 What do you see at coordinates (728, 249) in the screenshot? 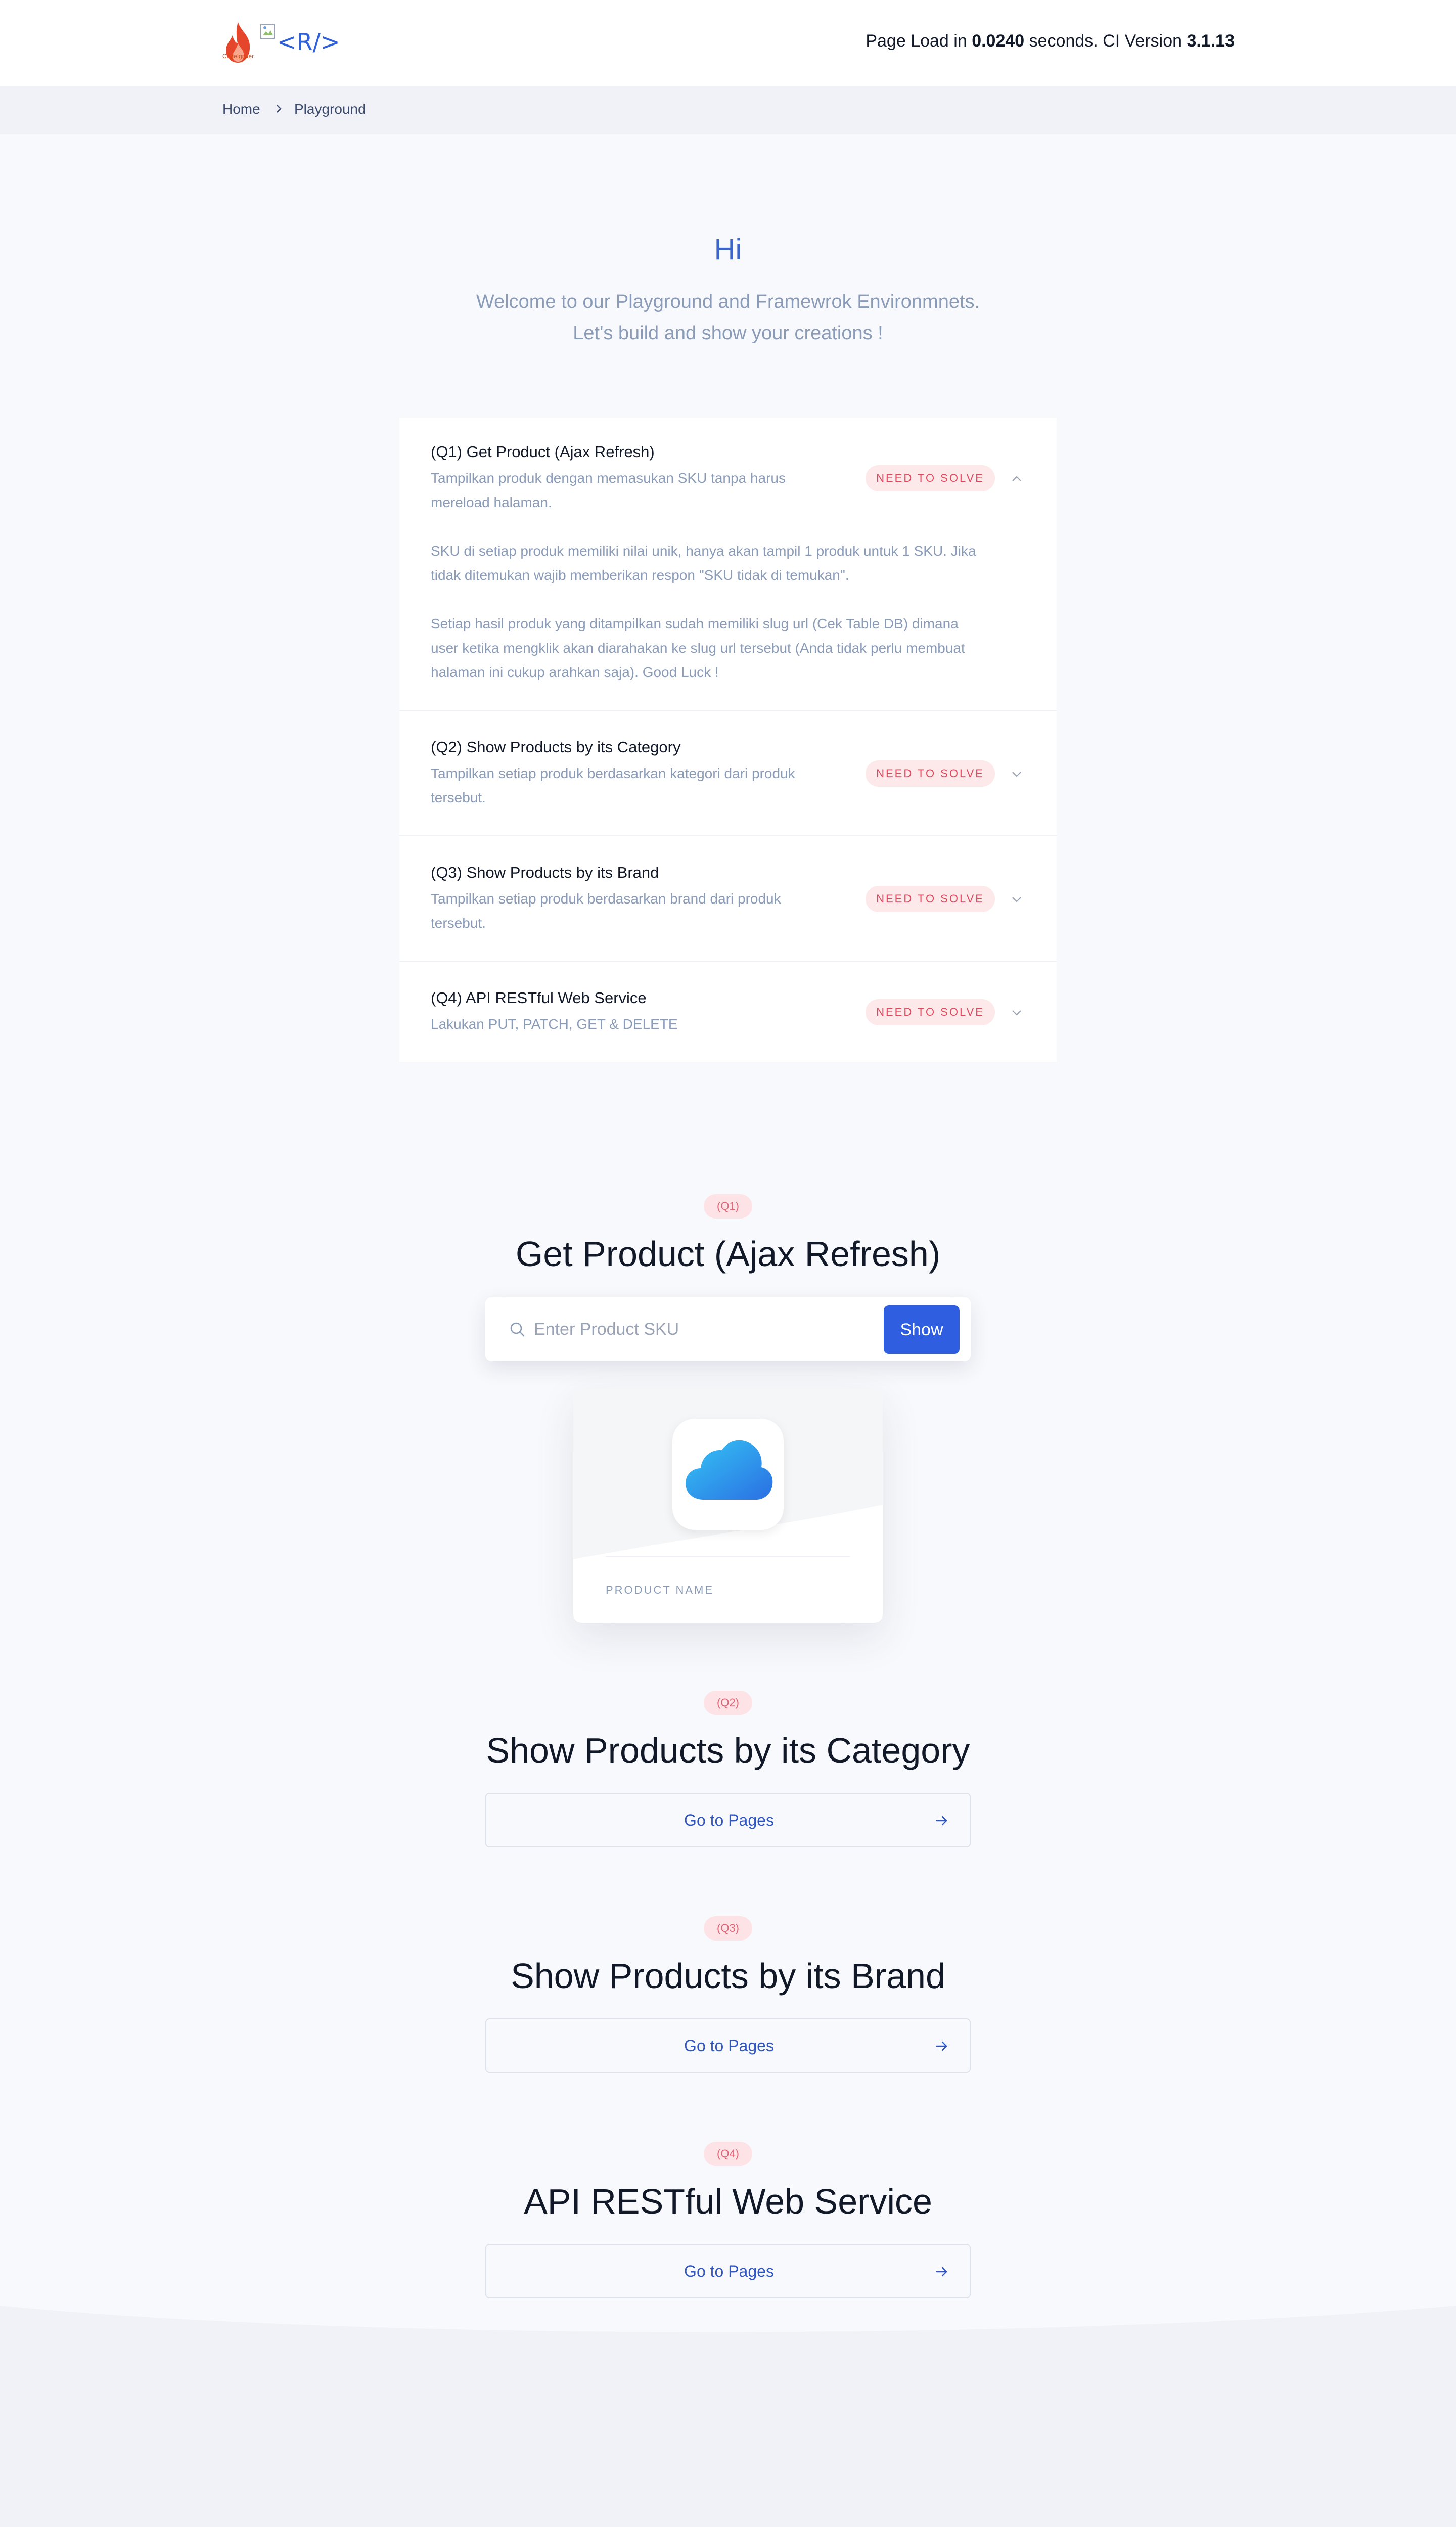
I see `hero-title: Hi` at bounding box center [728, 249].